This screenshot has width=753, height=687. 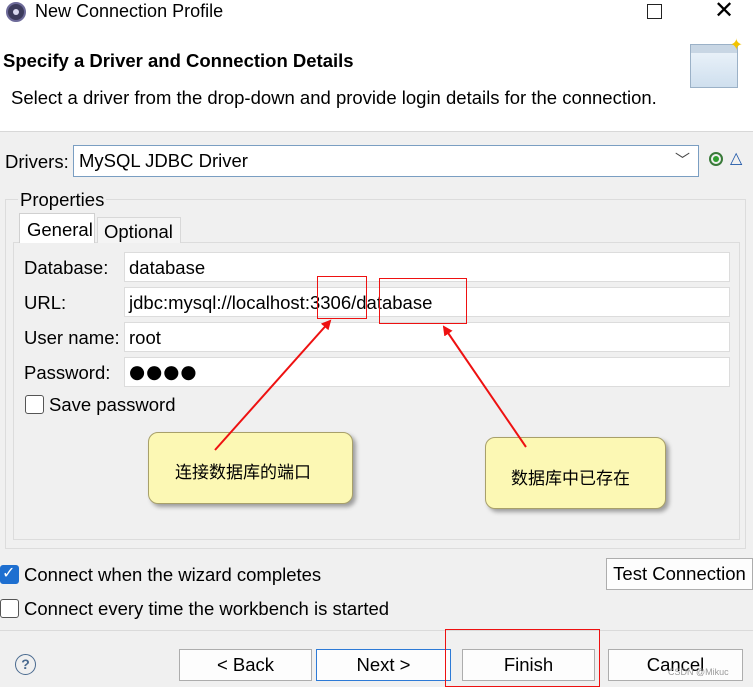 I want to click on footer-divider, so click(x=376, y=630).